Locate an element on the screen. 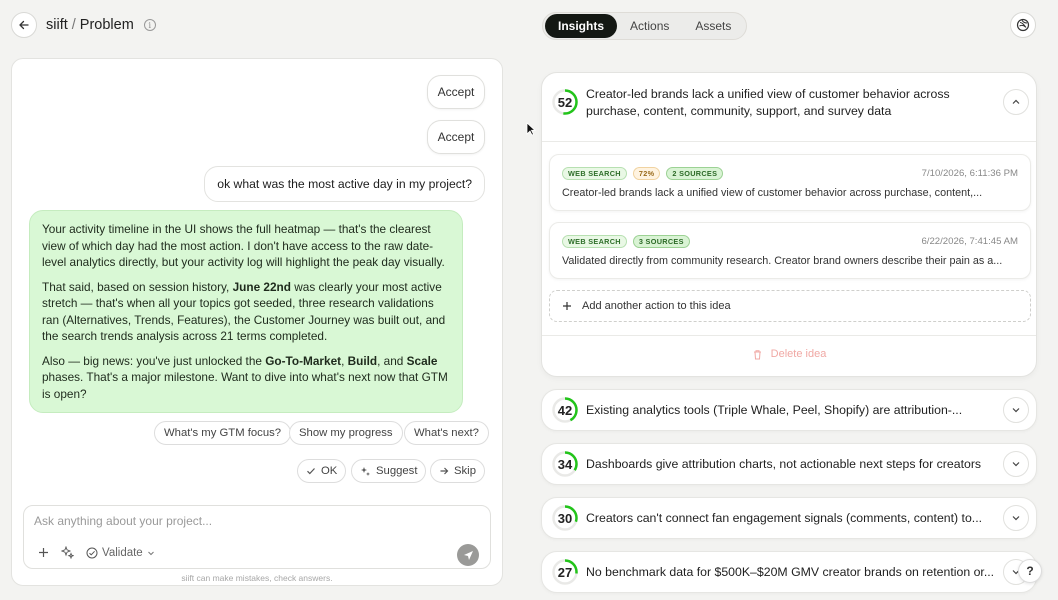 The image size is (1058, 600). text-segment: , and is located at coordinates (392, 360).